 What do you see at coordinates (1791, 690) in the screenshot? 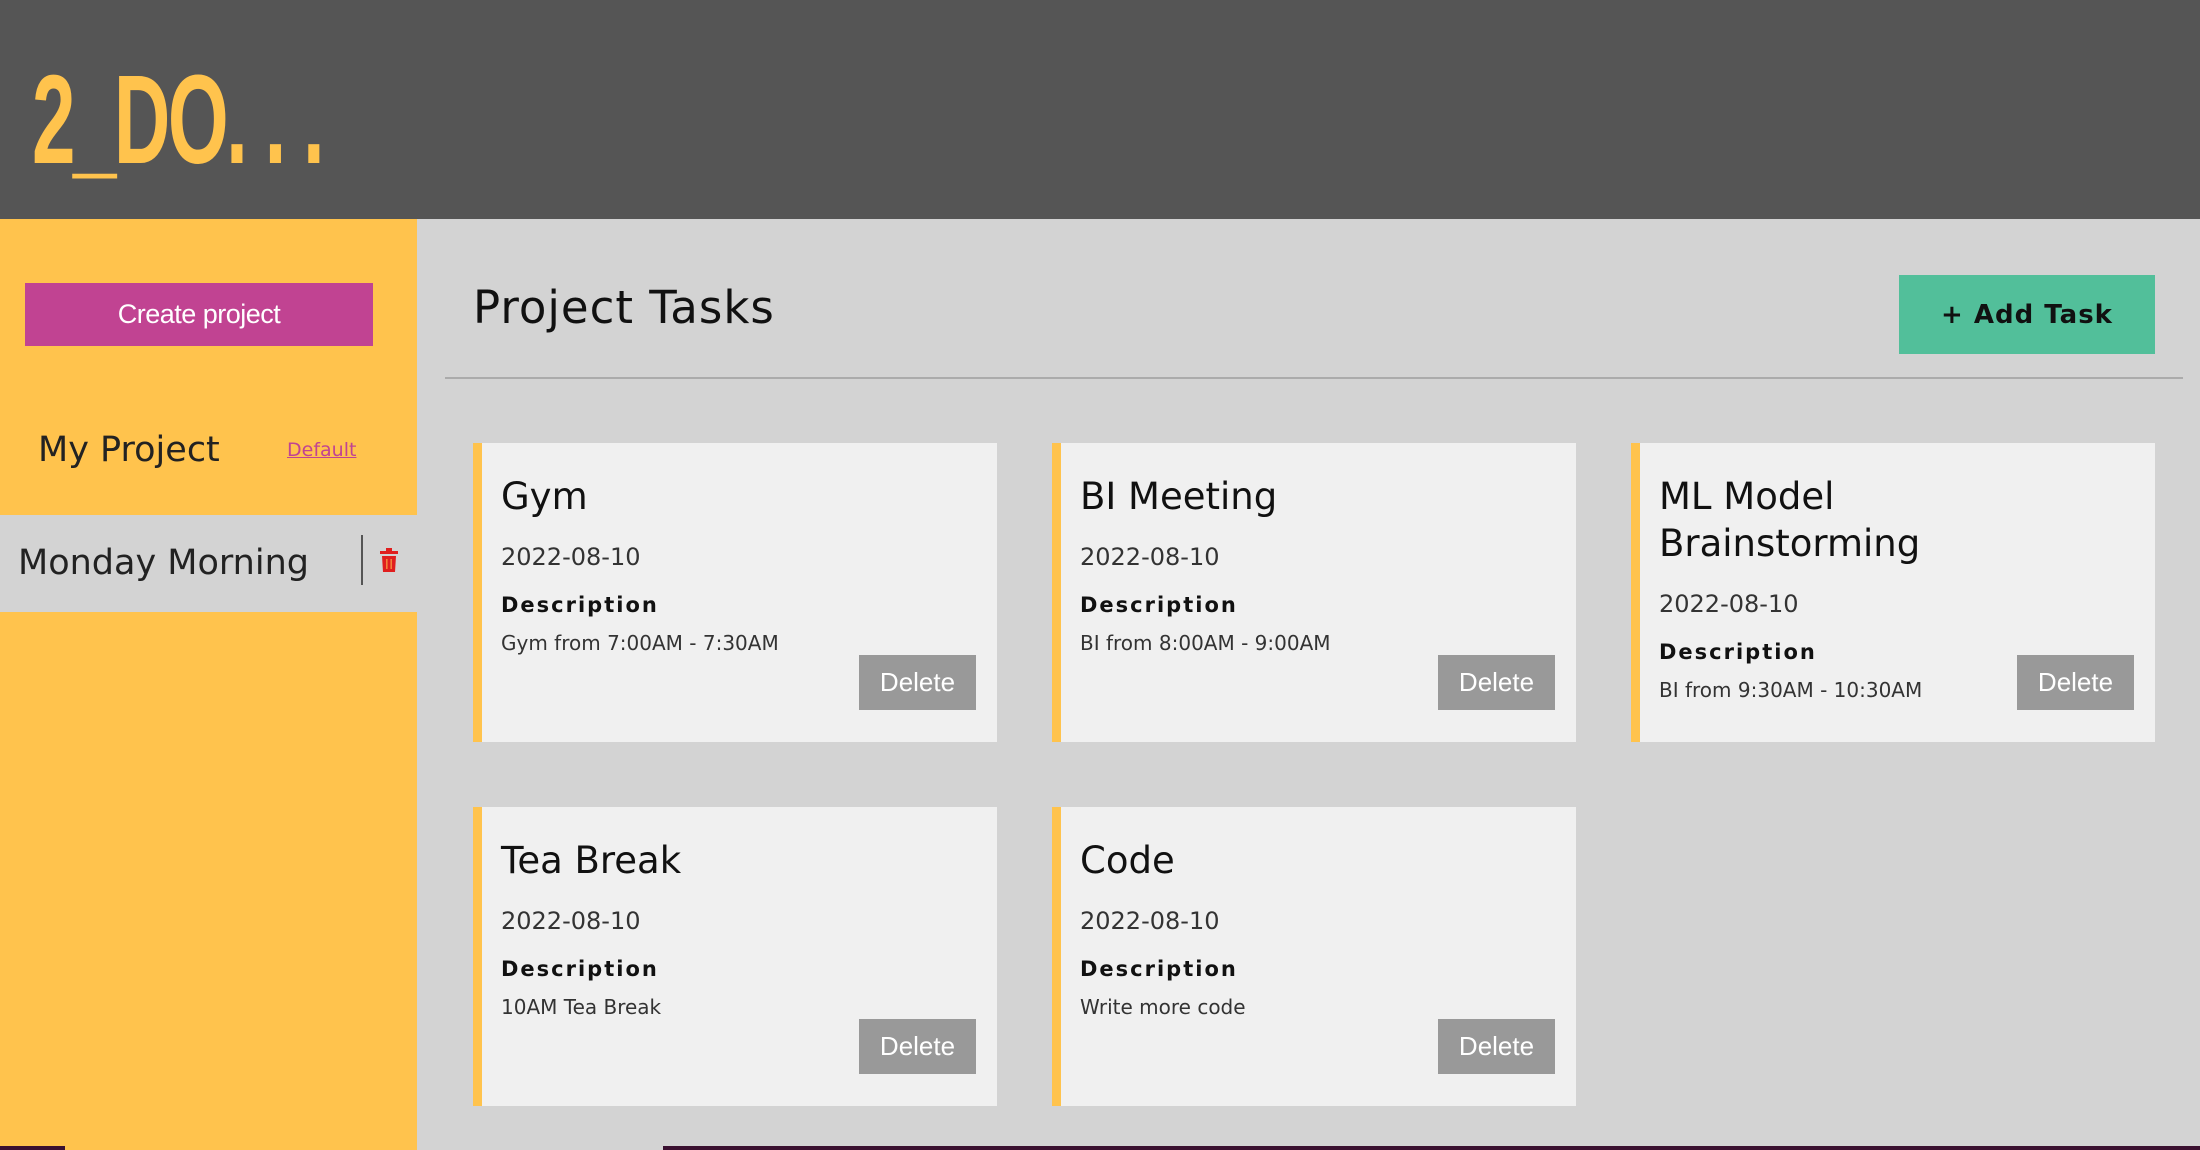
I see `task-description: BI from 9:30AM - 10:30AM` at bounding box center [1791, 690].